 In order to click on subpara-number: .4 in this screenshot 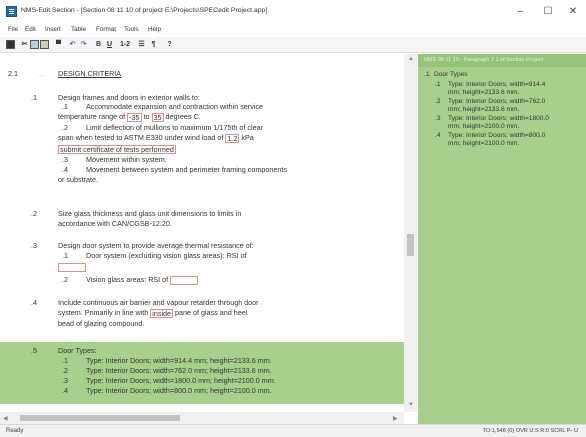, I will do `click(65, 169)`.